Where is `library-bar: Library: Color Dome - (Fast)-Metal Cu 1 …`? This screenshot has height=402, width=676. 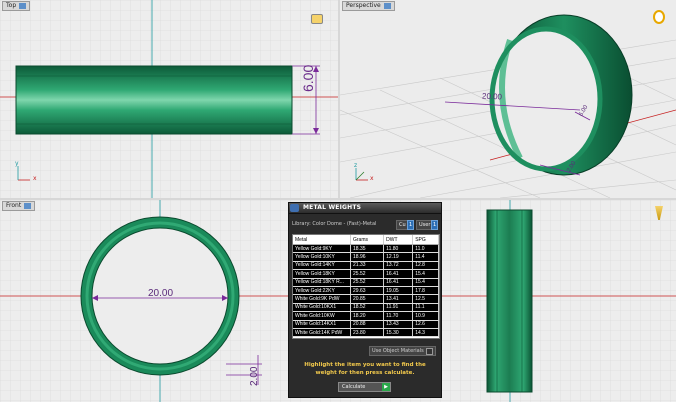 library-bar: Library: Color Dome - (Fast)-Metal Cu 1 … is located at coordinates (365, 225).